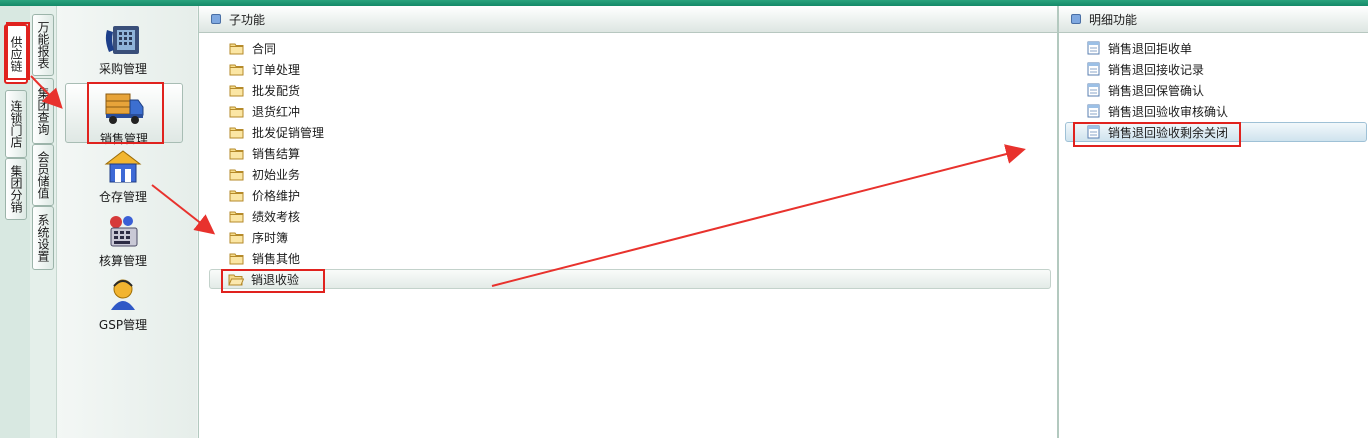 The width and height of the screenshot is (1368, 438). I want to click on module-purchase: 采购管理, so click(123, 48).